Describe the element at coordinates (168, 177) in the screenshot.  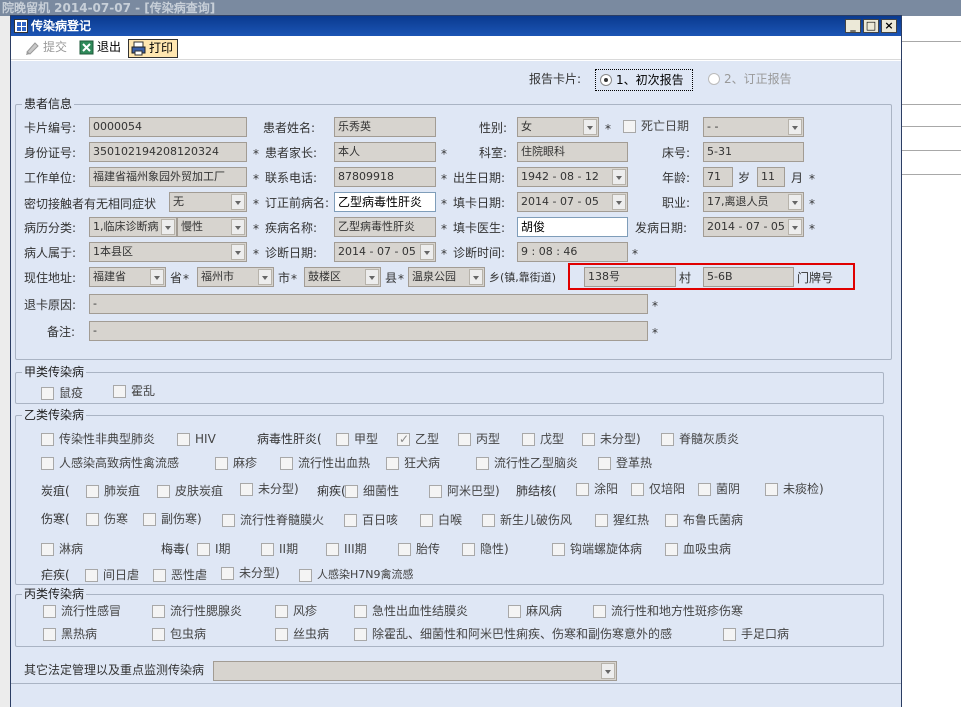
I see `work-unit-field: 福建省福州象园外贸加工厂` at that location.